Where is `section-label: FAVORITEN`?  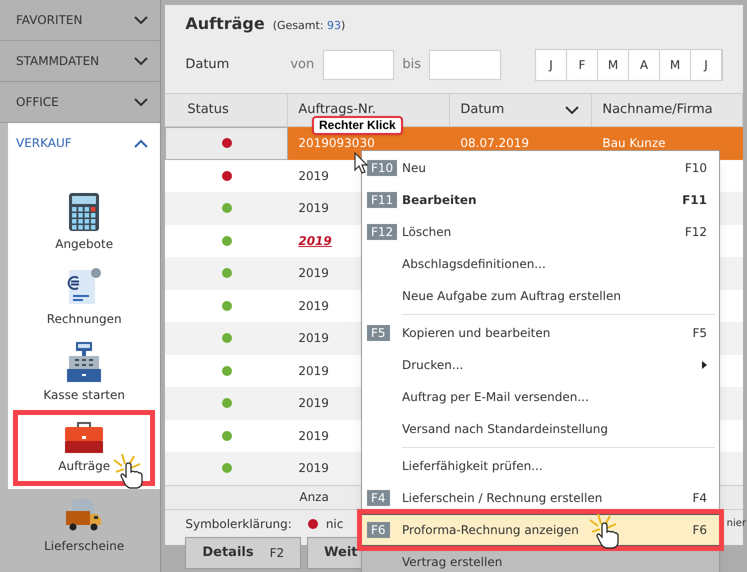
section-label: FAVORITEN is located at coordinates (49, 20).